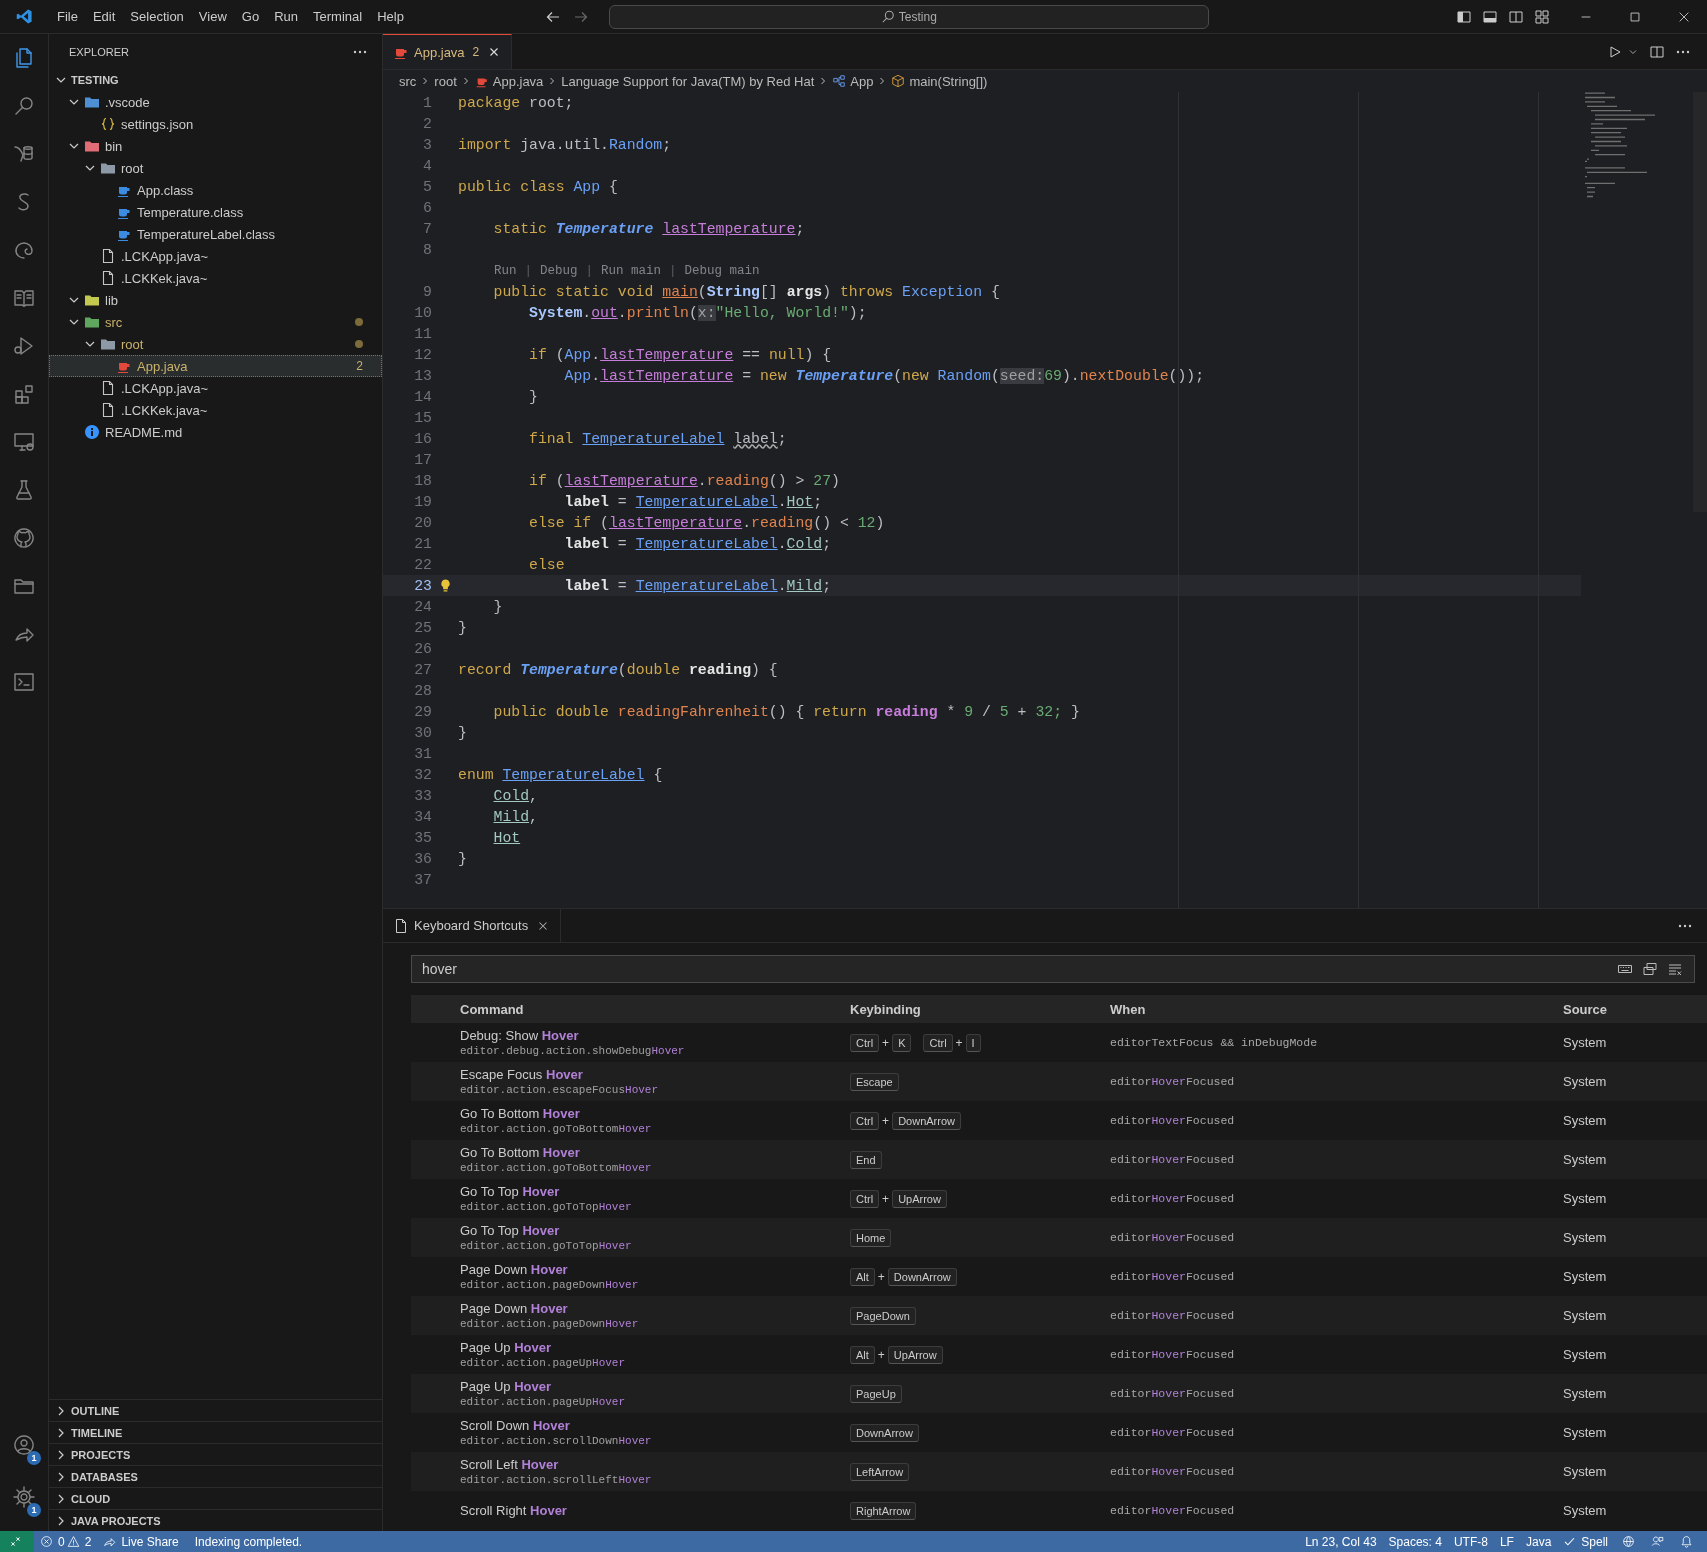 The image size is (1707, 1552). I want to click on keycap: Home, so click(871, 1237).